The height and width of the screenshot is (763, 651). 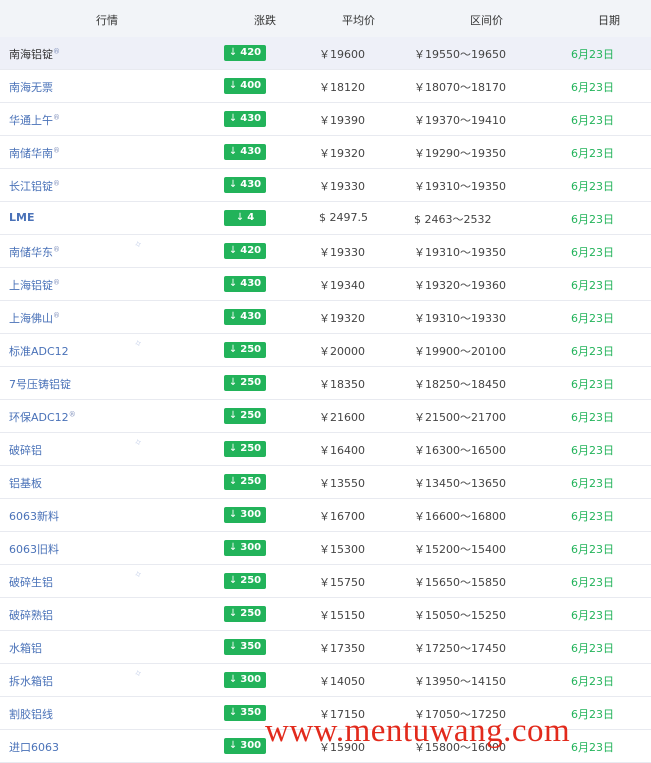 I want to click on average-price: ￥19390, so click(x=342, y=120).